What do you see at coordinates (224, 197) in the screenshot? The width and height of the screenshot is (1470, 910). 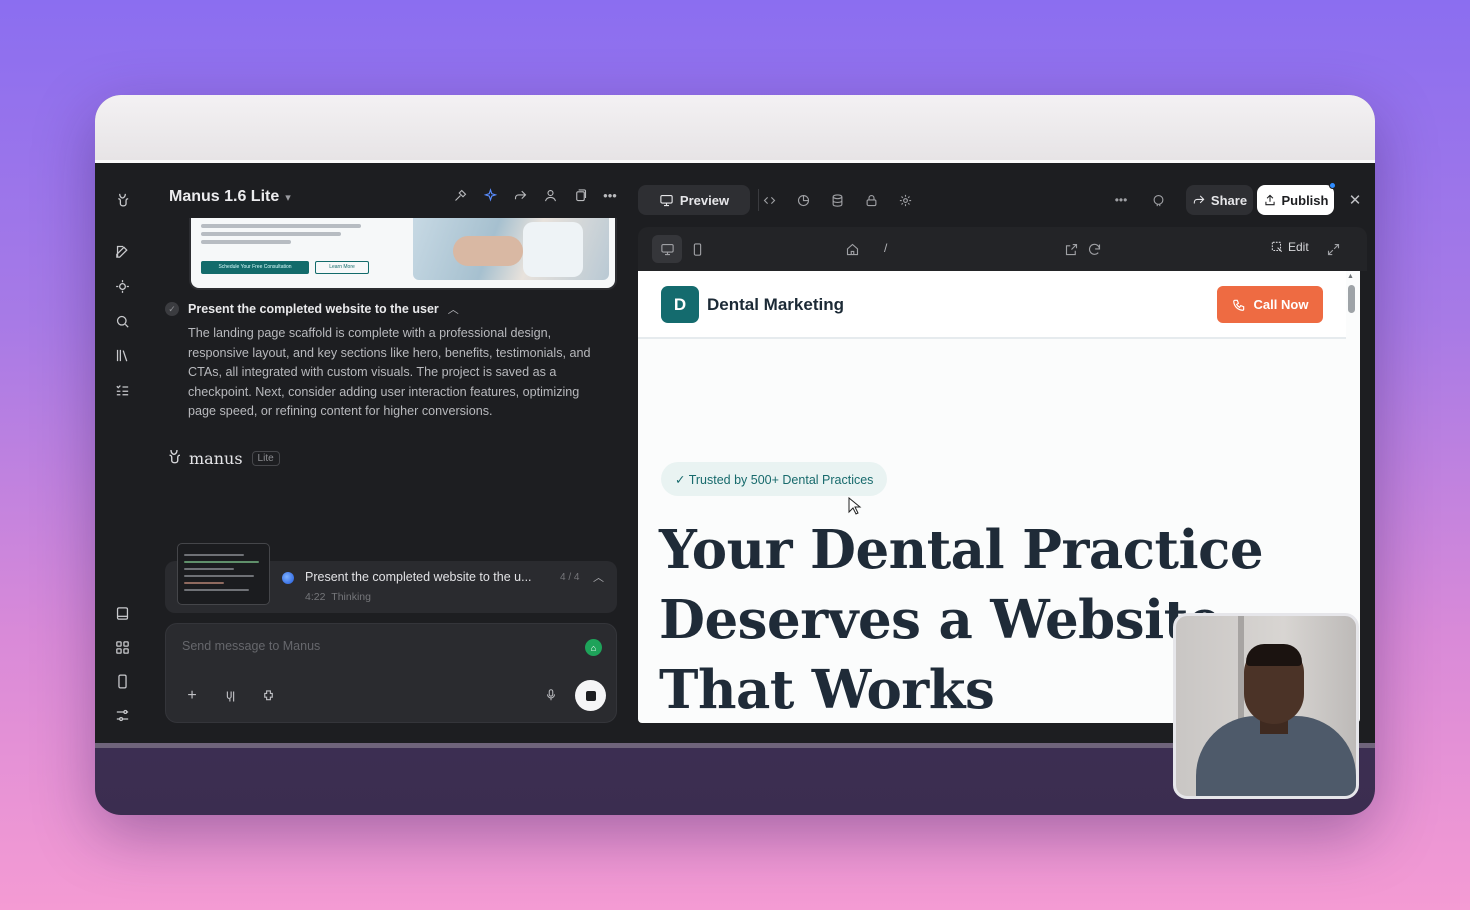 I see `model-selector: Manus 1.6 Lite` at bounding box center [224, 197].